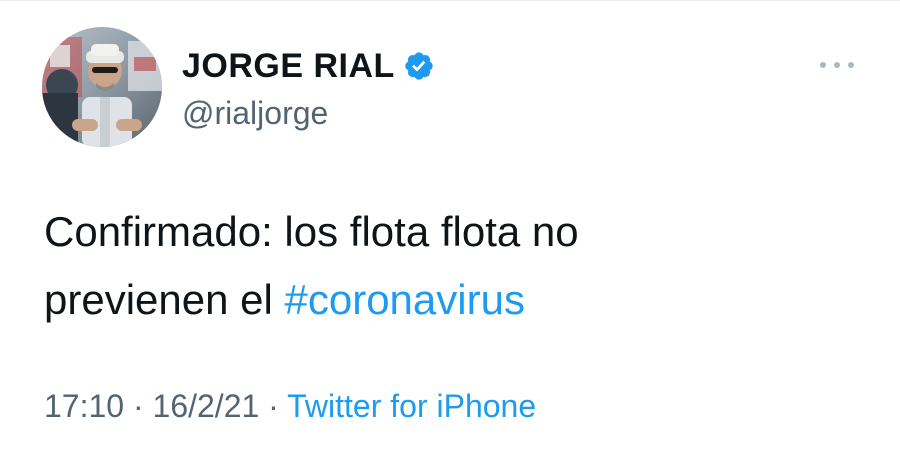 This screenshot has height=451, width=900. Describe the element at coordinates (450, 0) in the screenshot. I see `top-divider` at that location.